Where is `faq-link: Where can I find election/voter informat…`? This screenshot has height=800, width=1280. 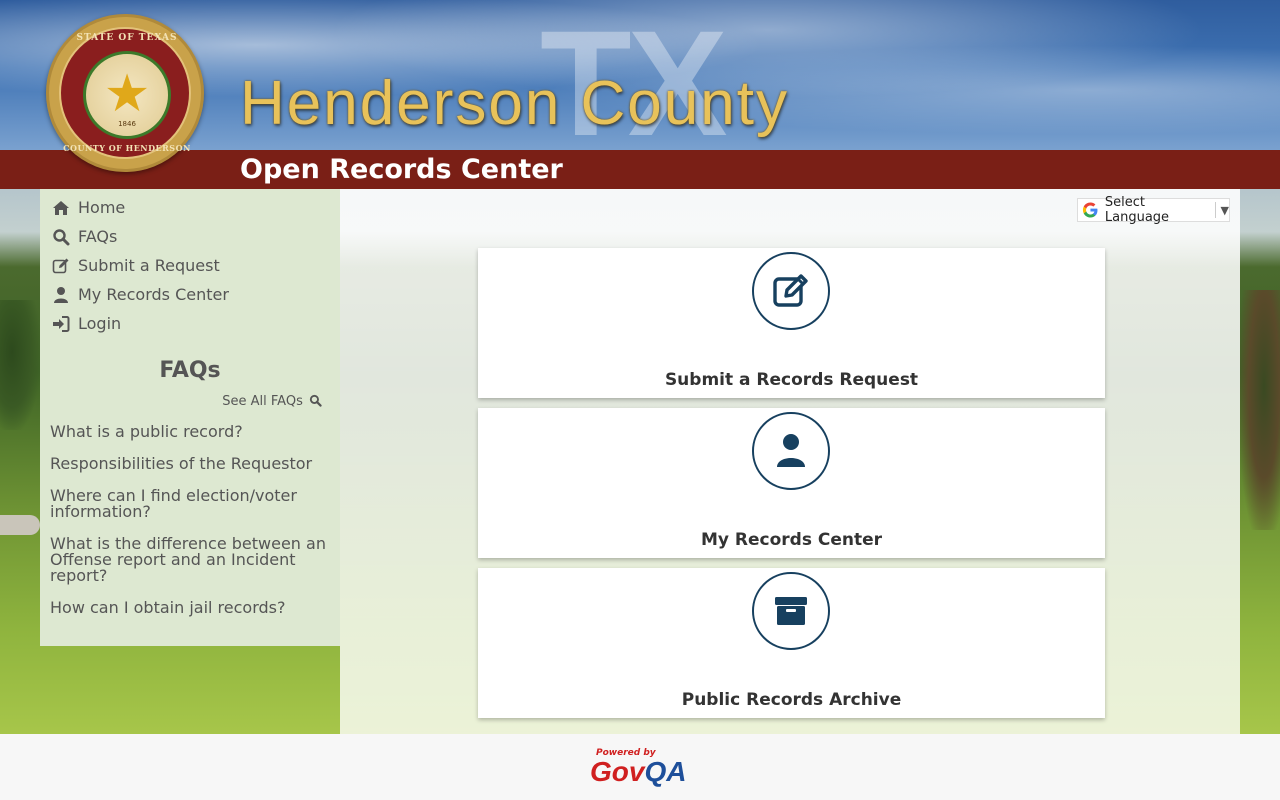 faq-link: Where can I find election/voter informat… is located at coordinates (190, 504).